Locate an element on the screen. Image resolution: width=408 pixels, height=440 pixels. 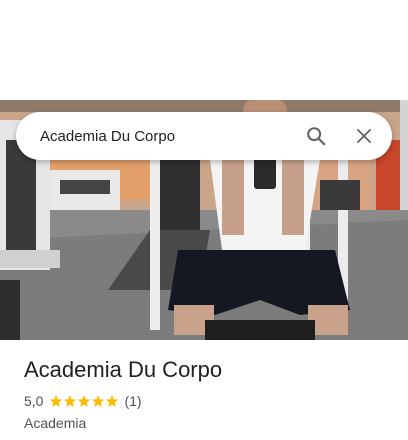
search-button is located at coordinates (316, 136).